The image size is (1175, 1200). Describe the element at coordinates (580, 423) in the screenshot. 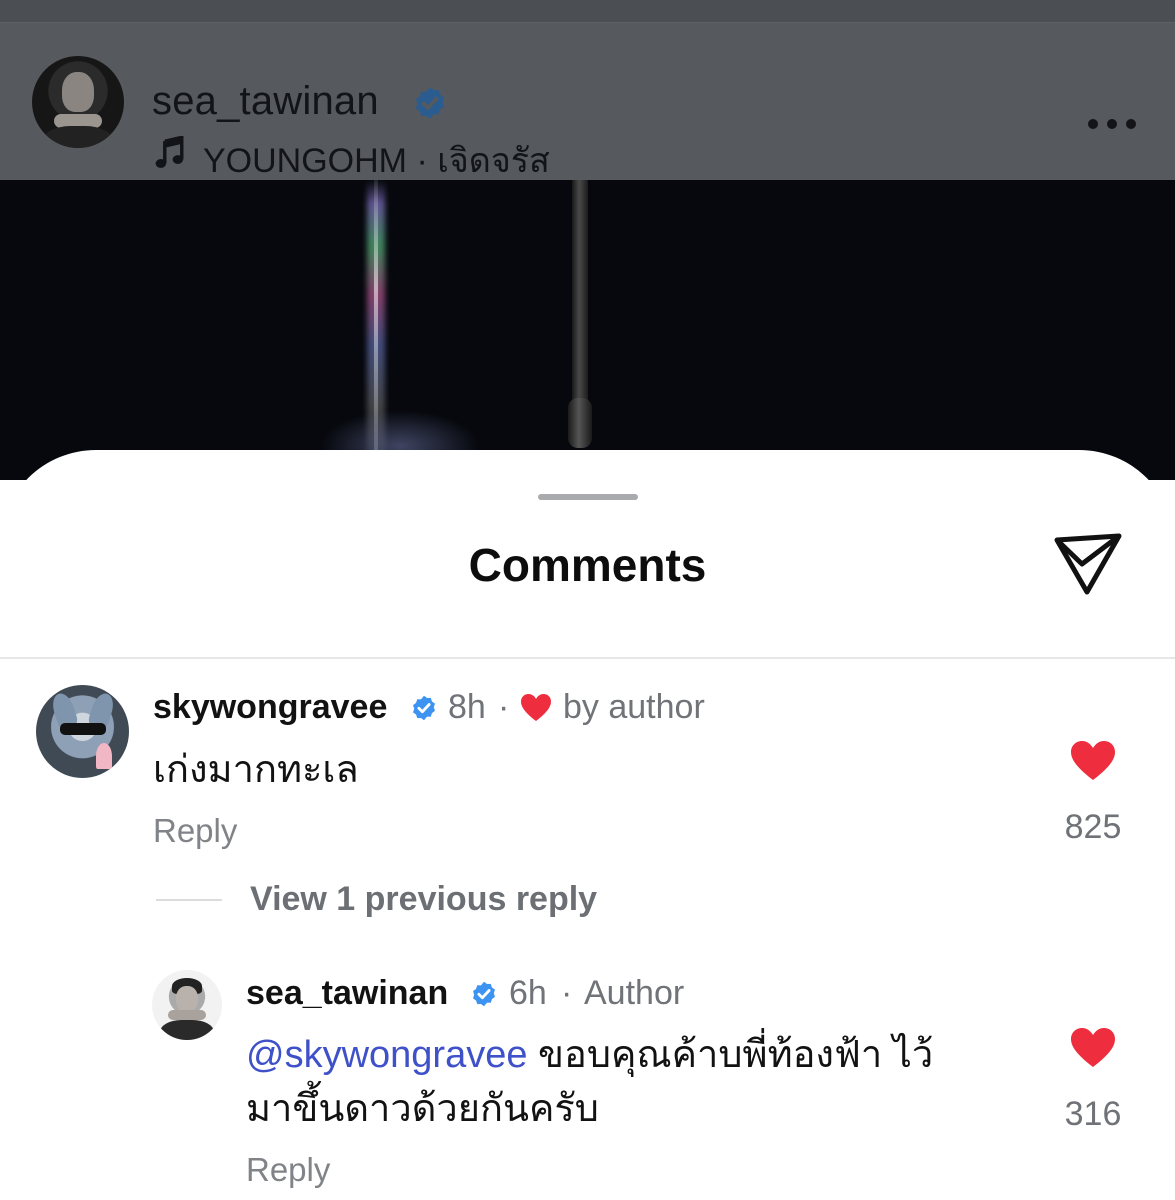

I see `hanging-rod-end` at that location.